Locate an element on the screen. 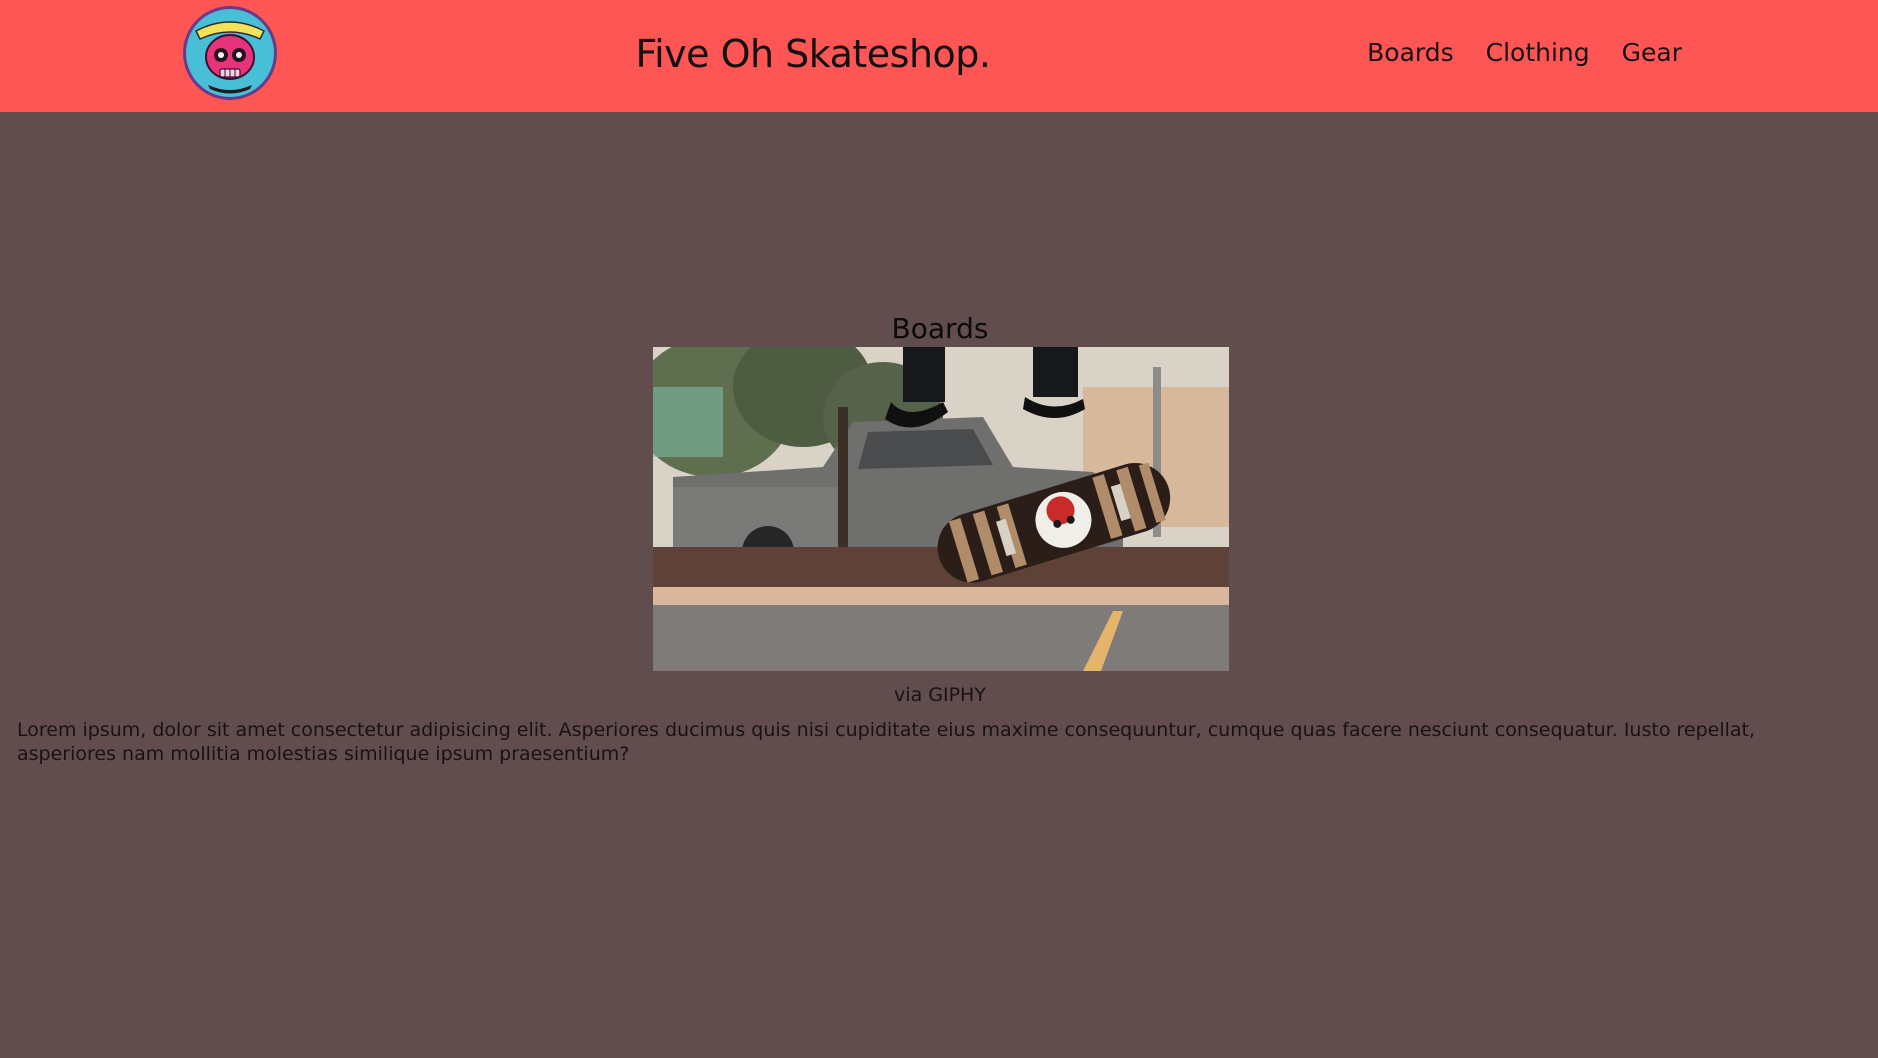 The image size is (1878, 1058). skull-logo-icon is located at coordinates (230, 53).